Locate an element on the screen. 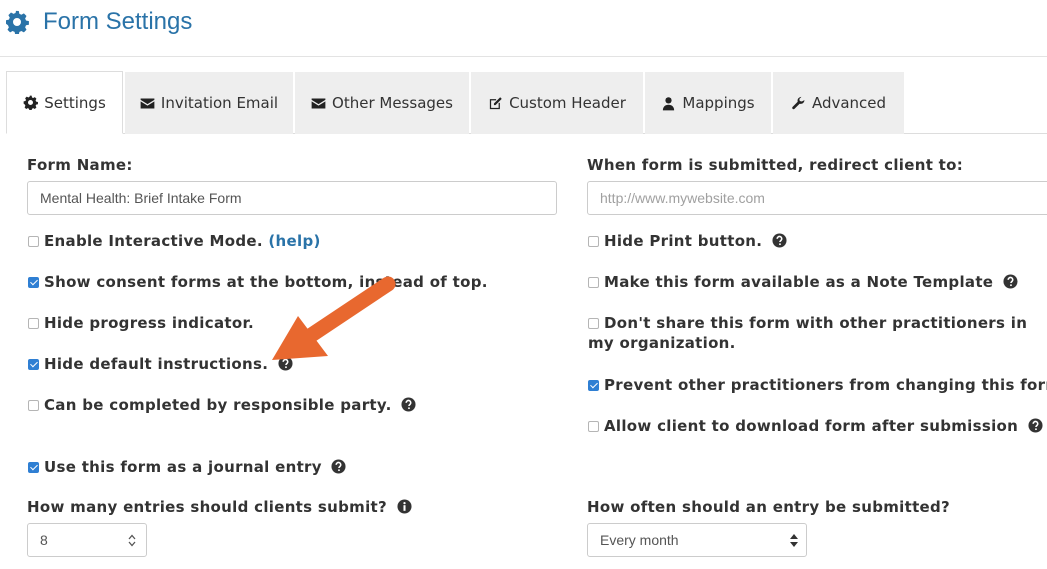 The width and height of the screenshot is (1047, 569). tab-mappings: Mappings is located at coordinates (708, 103).